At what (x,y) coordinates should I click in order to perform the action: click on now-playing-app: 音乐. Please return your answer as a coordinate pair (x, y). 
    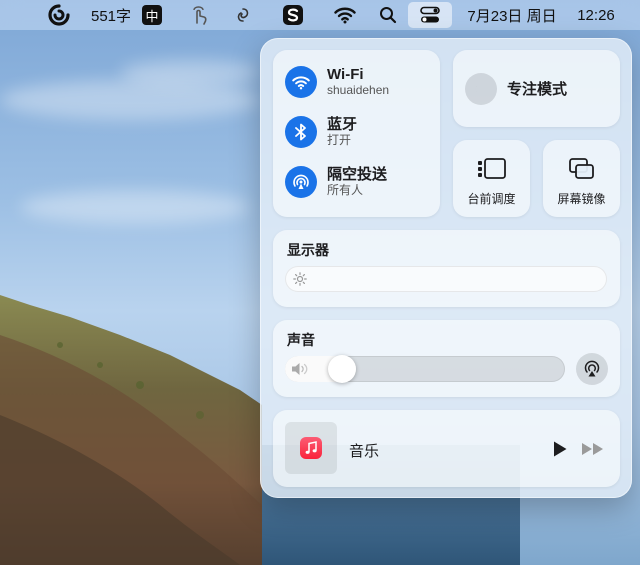
    Looking at the image, I should click on (364, 450).